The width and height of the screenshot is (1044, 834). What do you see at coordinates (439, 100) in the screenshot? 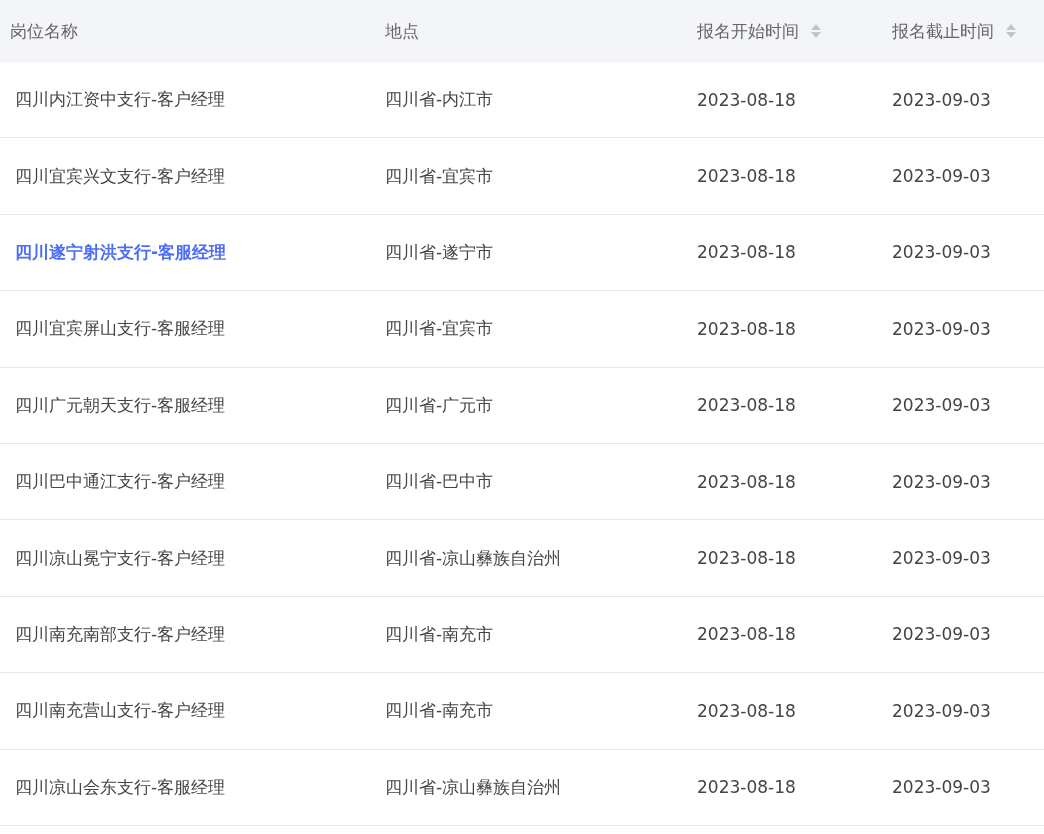
I see `location-cell: 四川省-内江市` at bounding box center [439, 100].